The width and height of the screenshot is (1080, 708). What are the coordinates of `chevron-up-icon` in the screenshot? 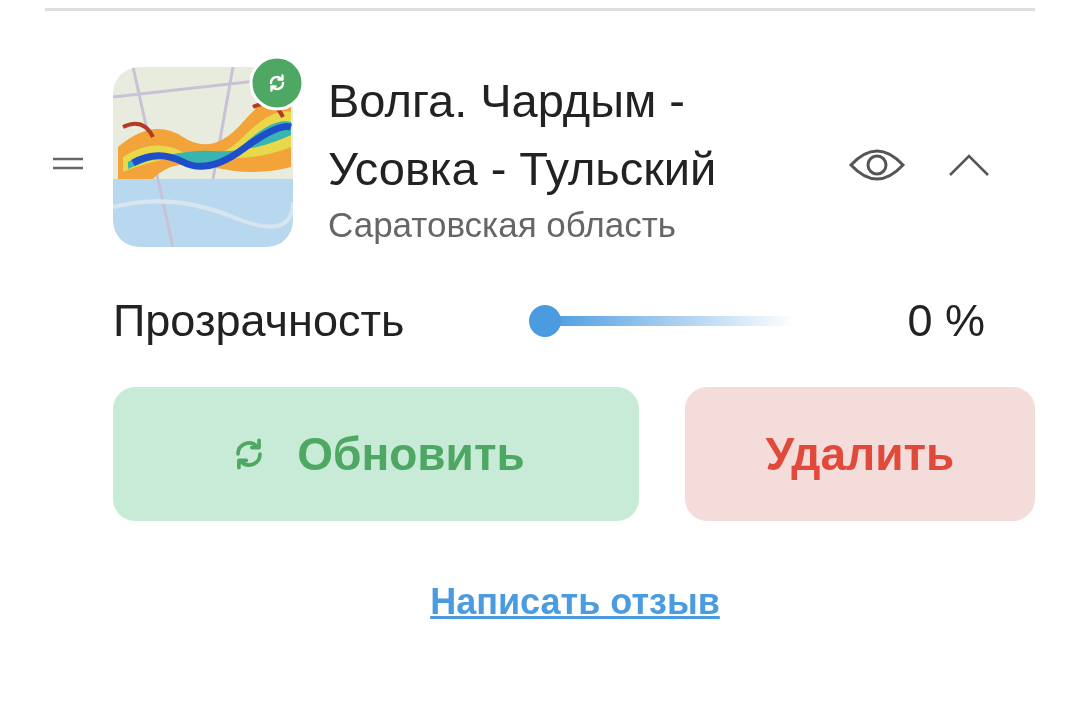 It's located at (969, 165).